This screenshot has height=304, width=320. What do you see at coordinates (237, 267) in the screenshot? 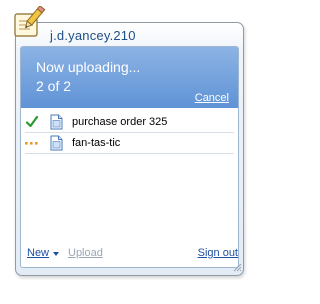
I see `resize-grip-icon` at bounding box center [237, 267].